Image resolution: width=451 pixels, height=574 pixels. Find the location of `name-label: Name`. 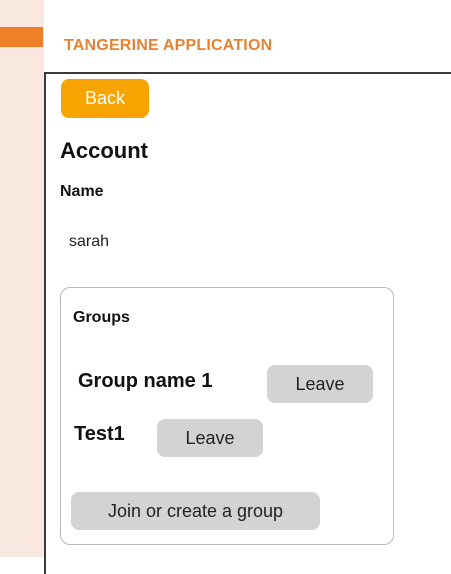

name-label: Name is located at coordinates (82, 191).